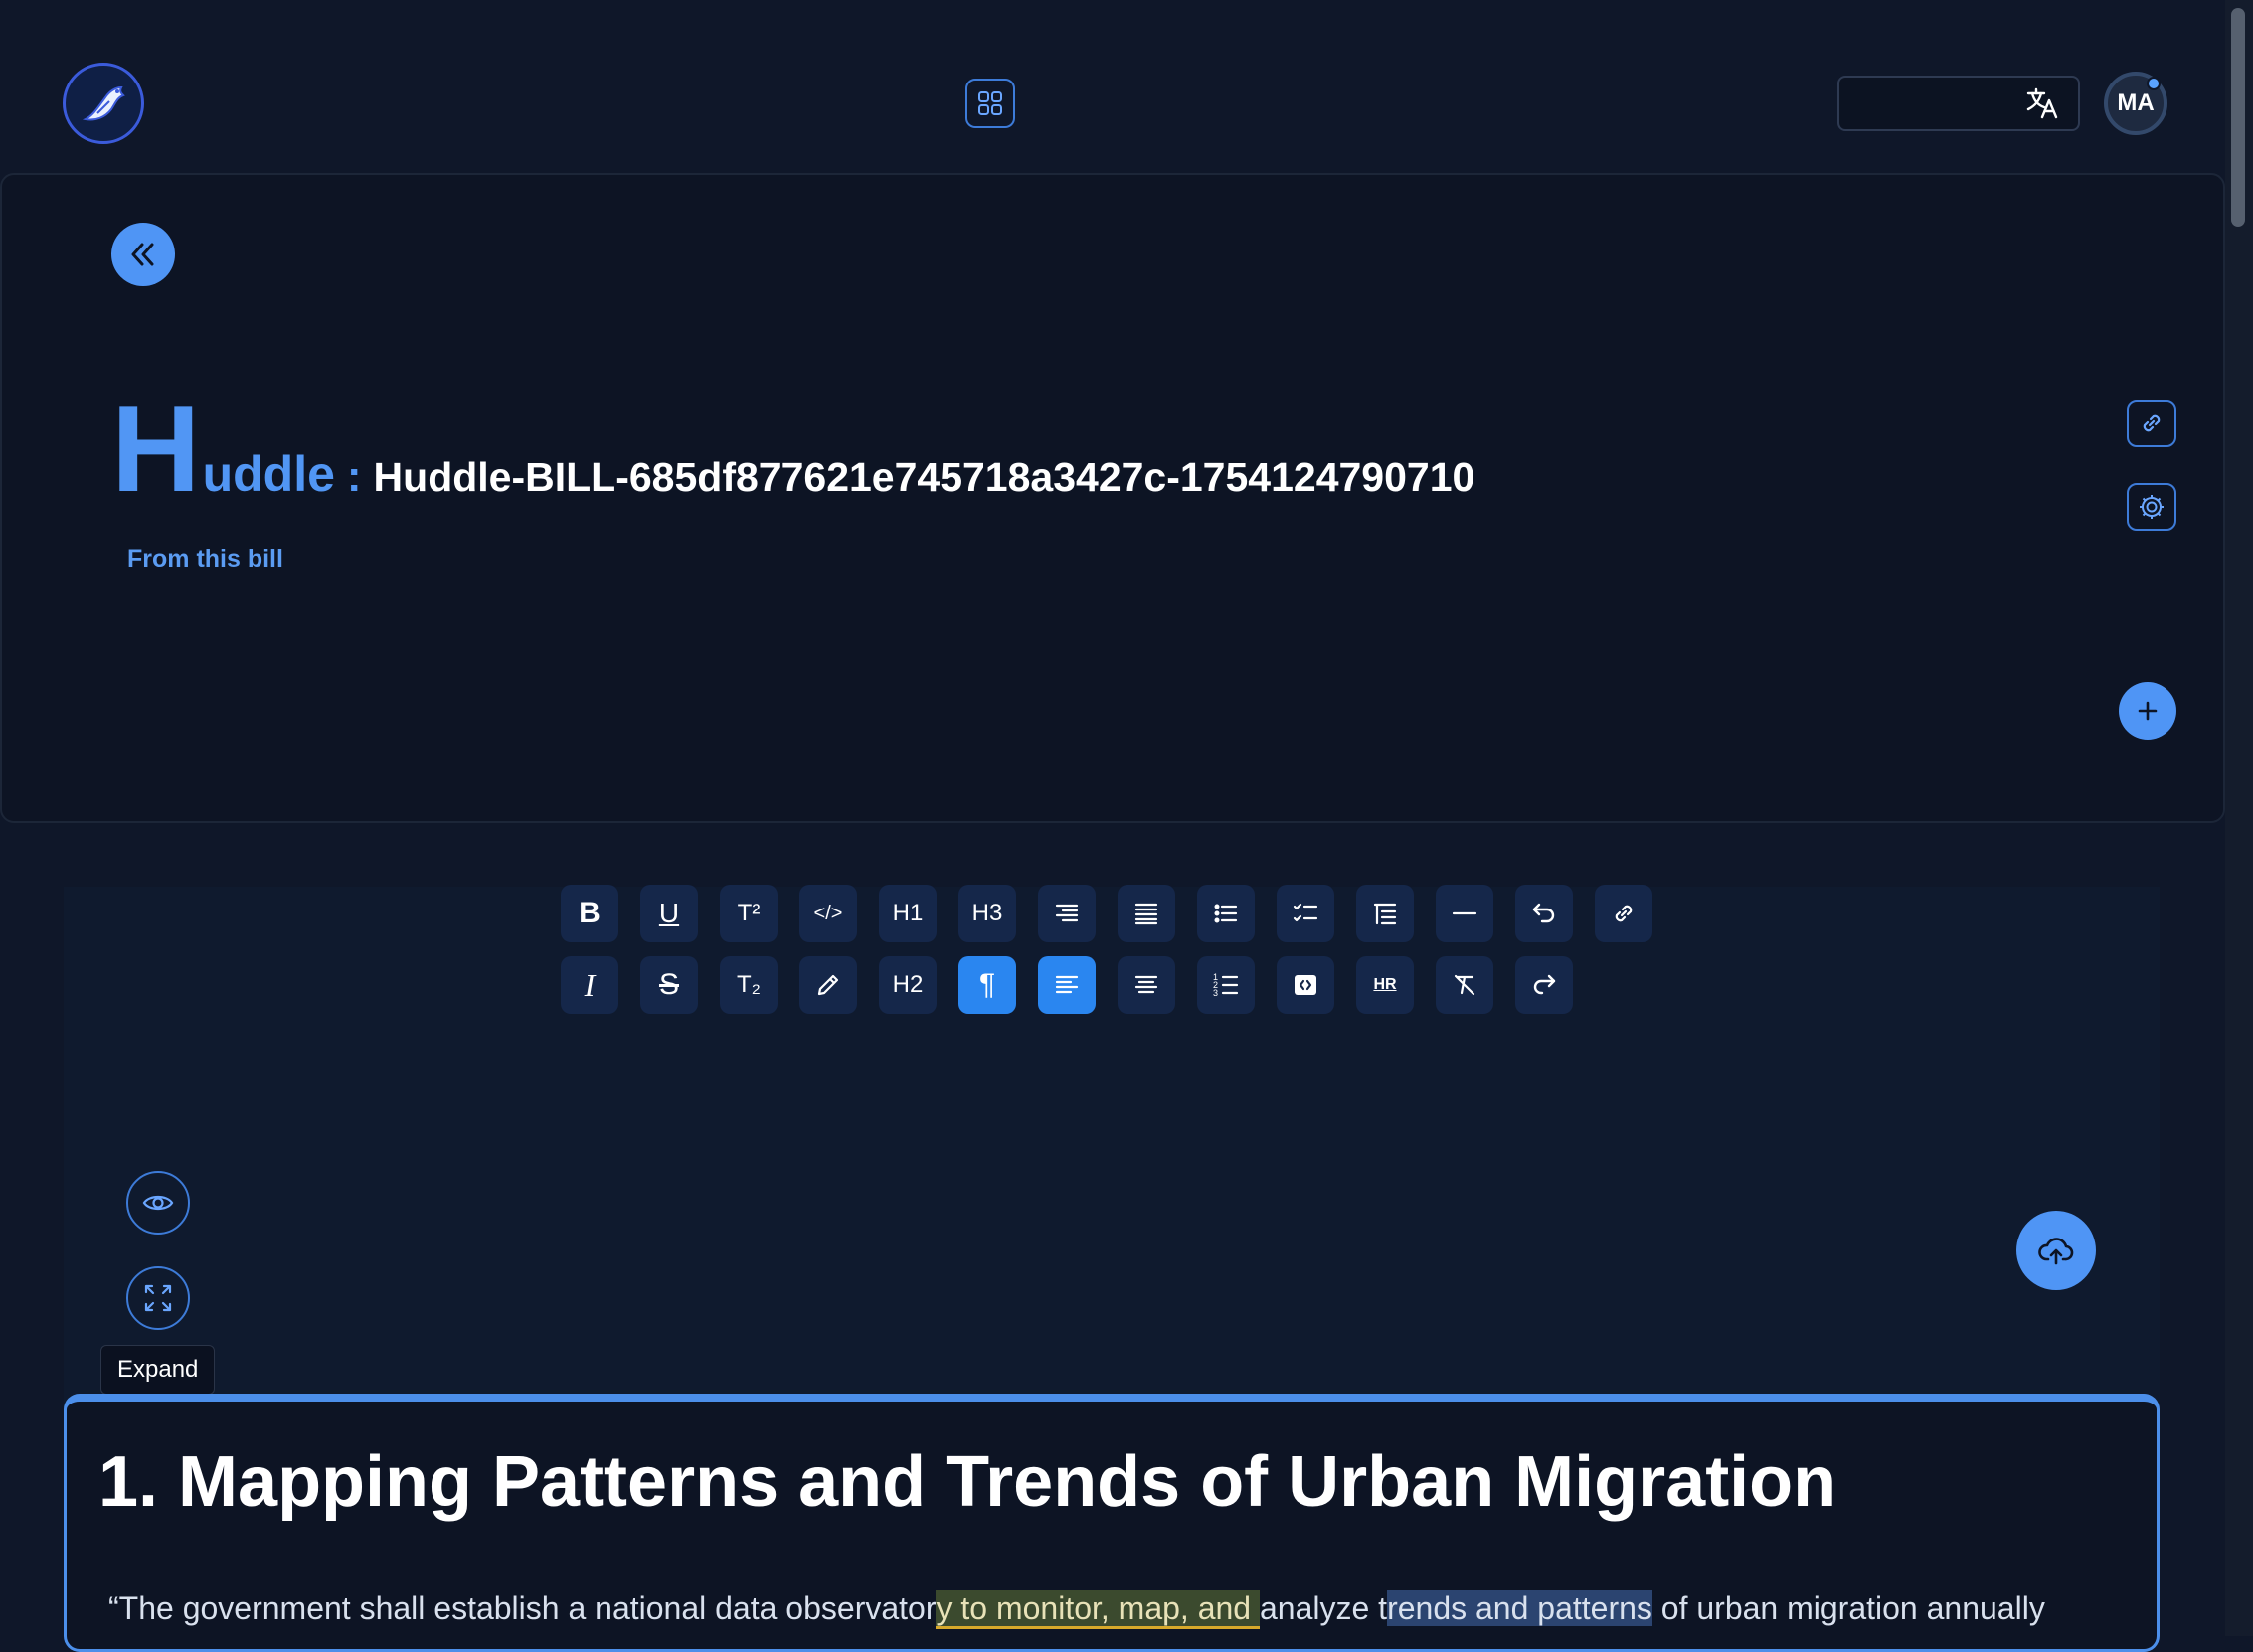 This screenshot has height=1652, width=2253. I want to click on online-status-dot, so click(2154, 83).